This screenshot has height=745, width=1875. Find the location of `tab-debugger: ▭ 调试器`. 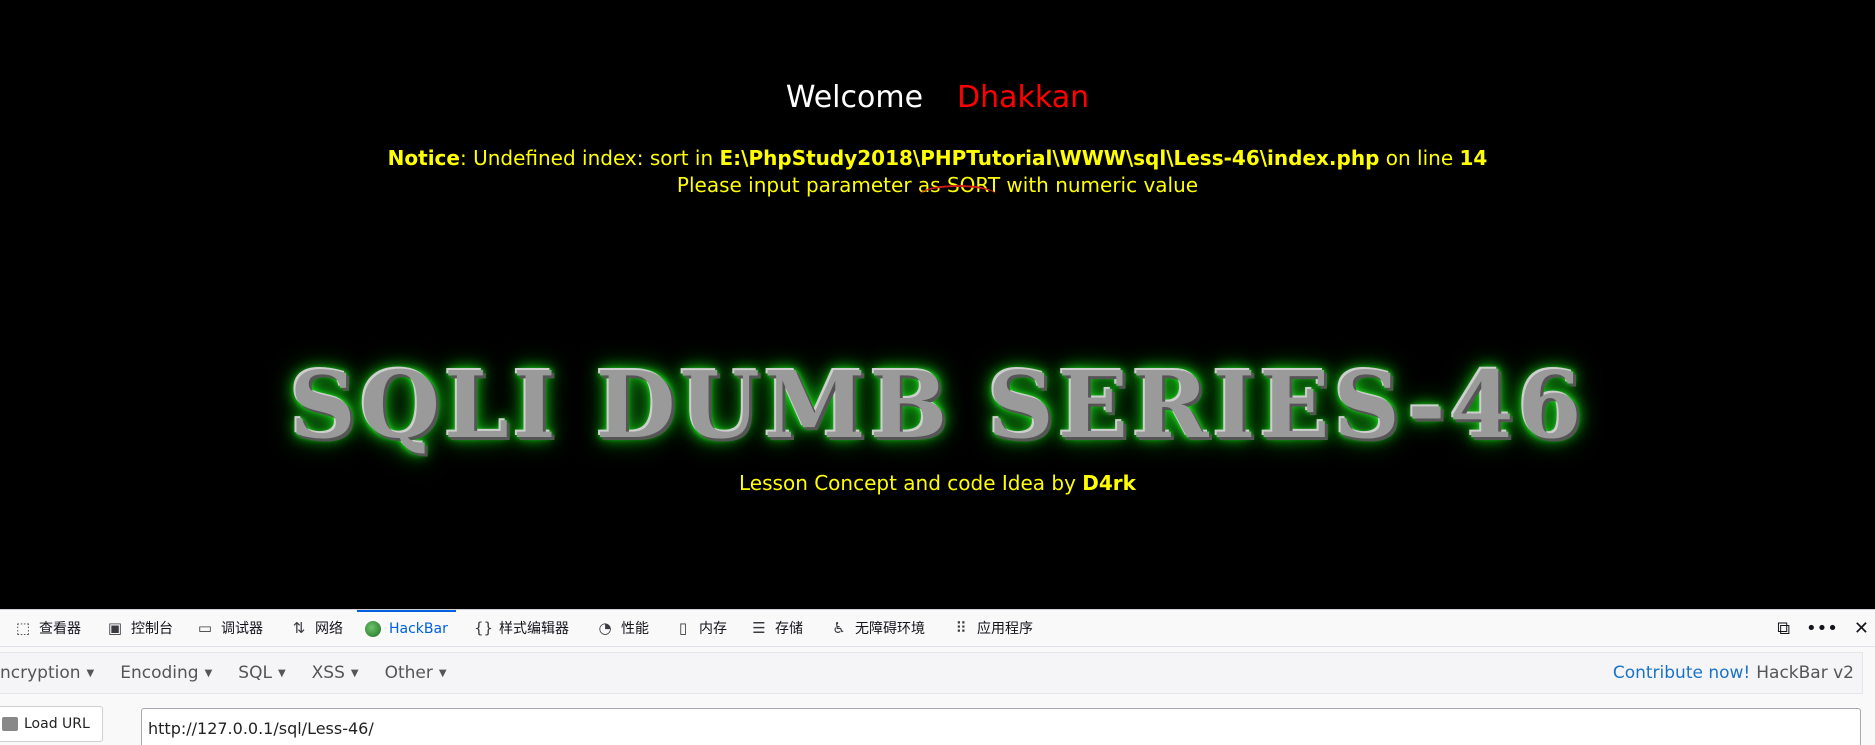

tab-debugger: ▭ 调试器 is located at coordinates (229, 628).